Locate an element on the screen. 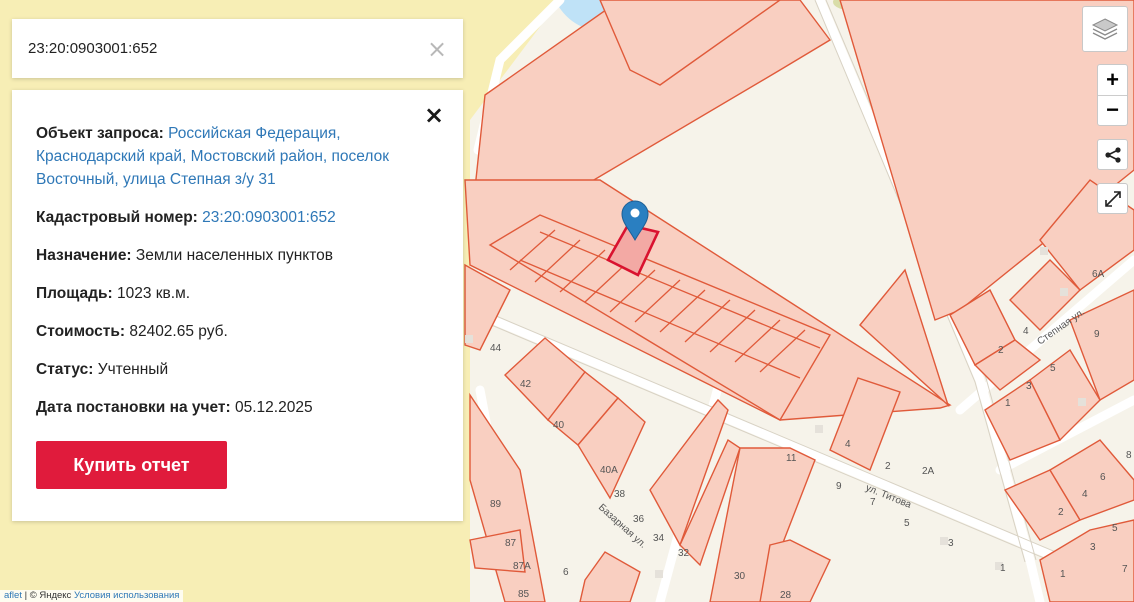 The height and width of the screenshot is (602, 1134). clear-search-button: × is located at coordinates (437, 49).